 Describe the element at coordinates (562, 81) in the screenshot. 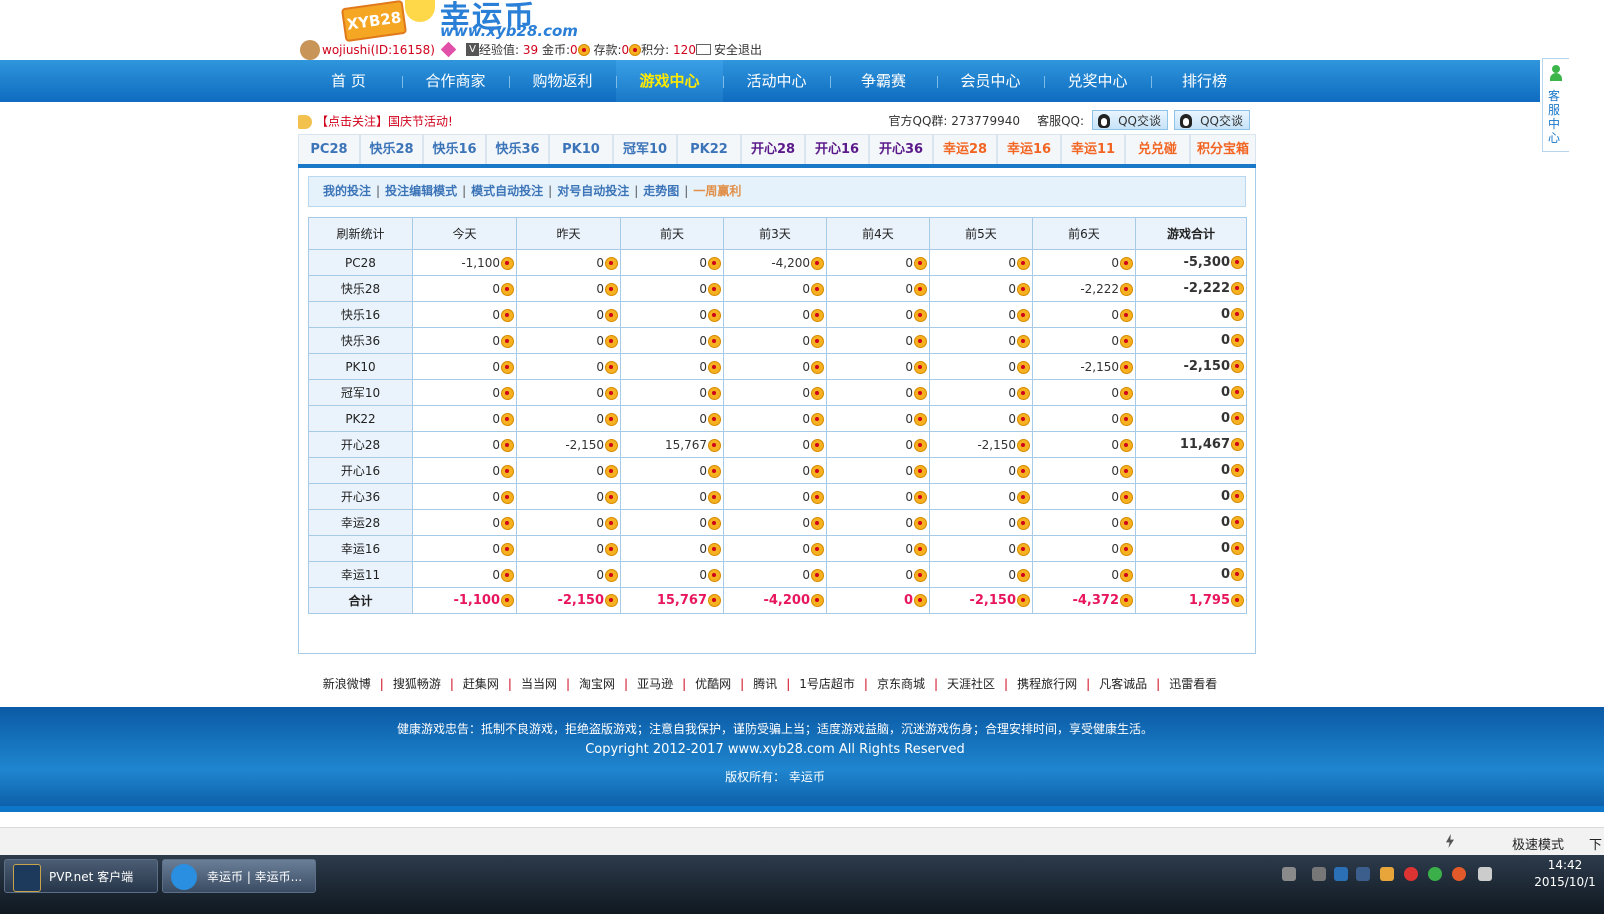

I see `nav-item: 购物返利` at that location.